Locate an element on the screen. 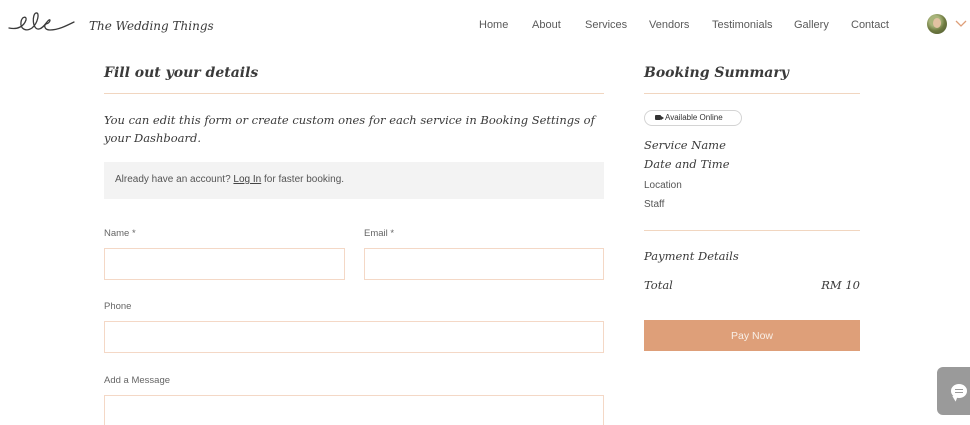  nav-vendors: Vendors is located at coordinates (669, 25).